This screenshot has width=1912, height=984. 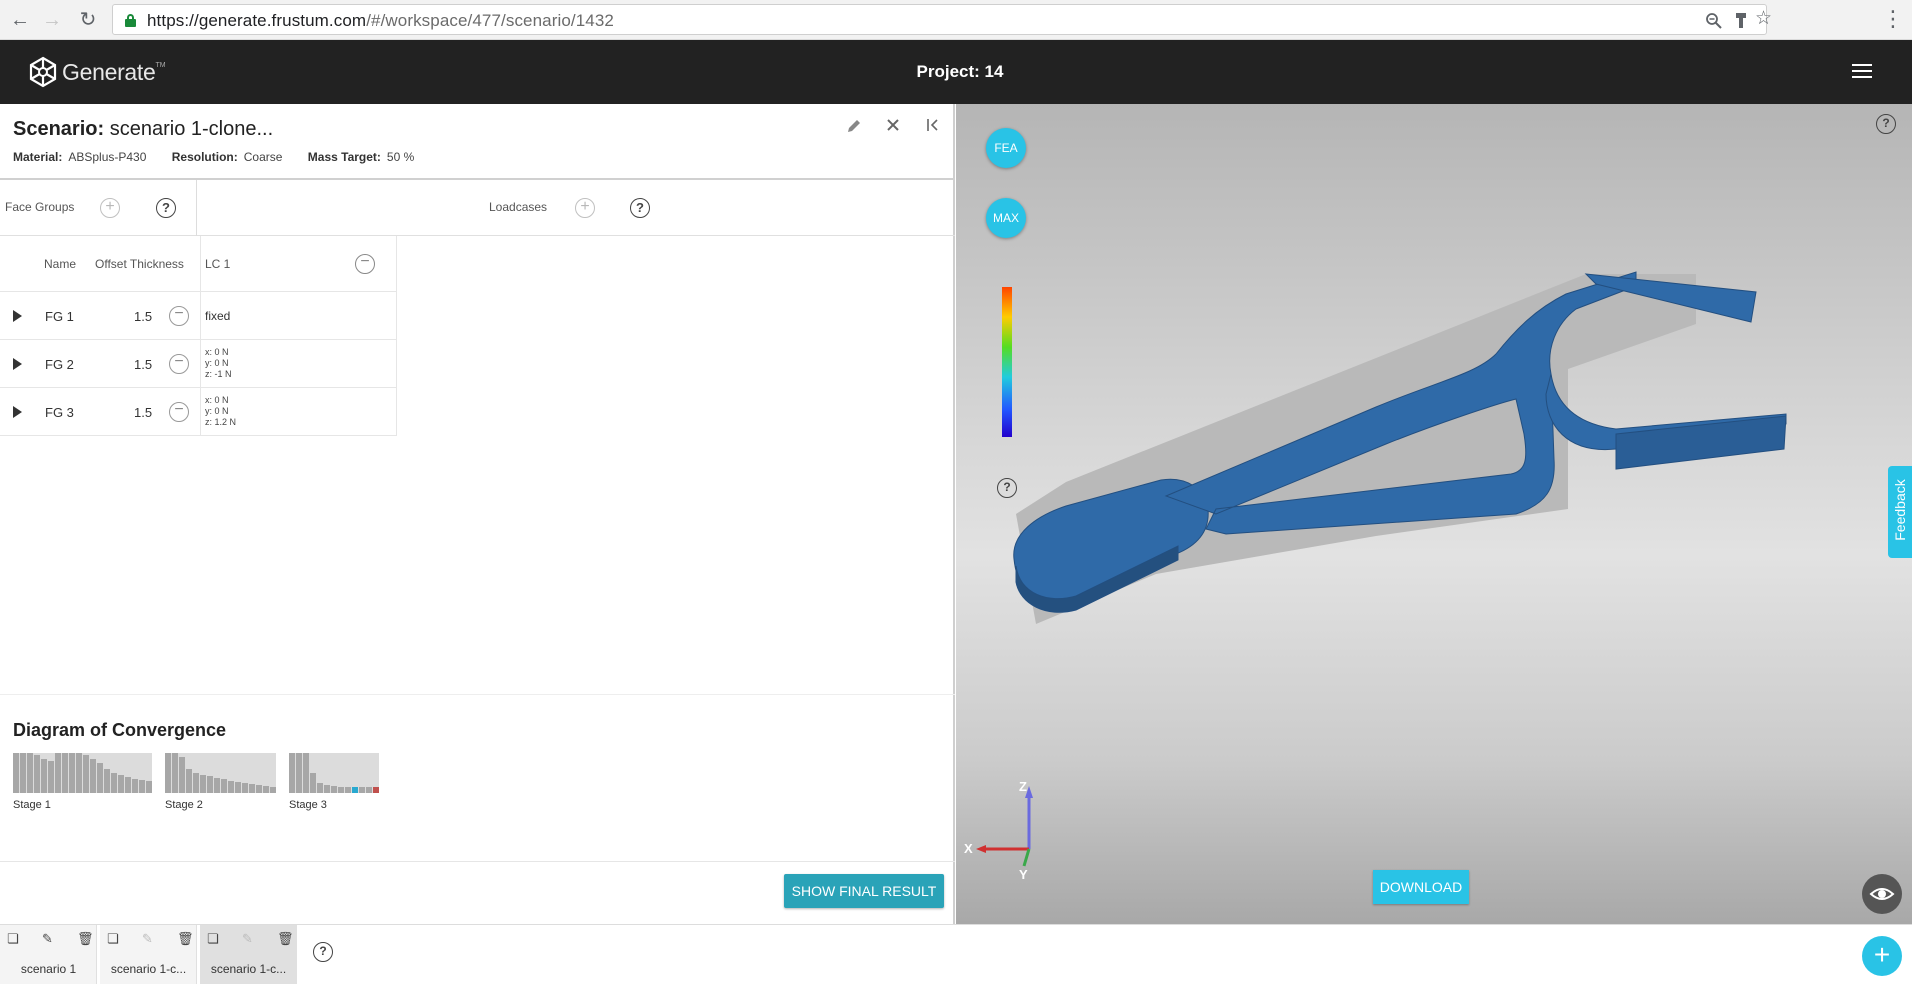 I want to click on loadcase-force-value: x: 0 N y: 0 N z: -1 N, so click(x=218, y=363).